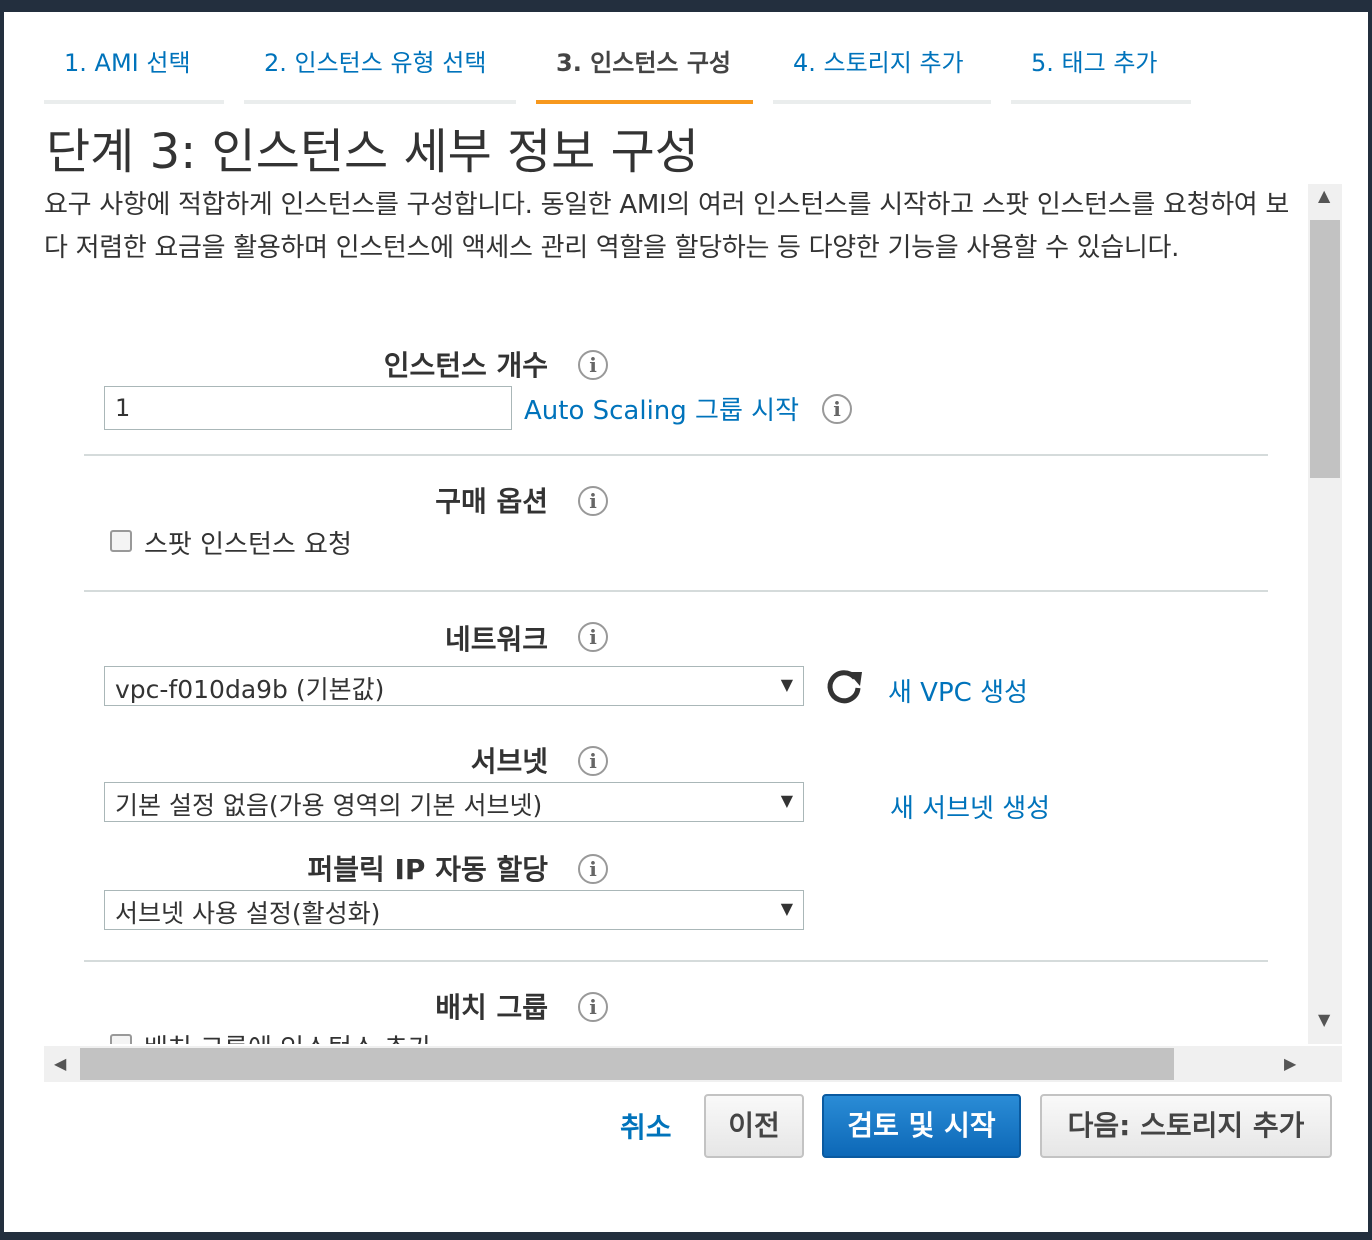  Describe the element at coordinates (308, 408) in the screenshot. I see `instance-count-input` at that location.